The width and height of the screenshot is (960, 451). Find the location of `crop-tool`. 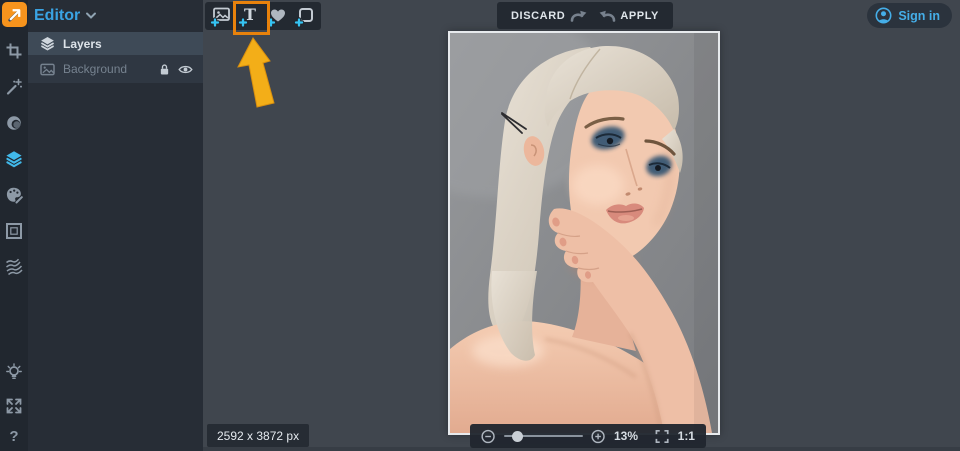

crop-tool is located at coordinates (14, 51).